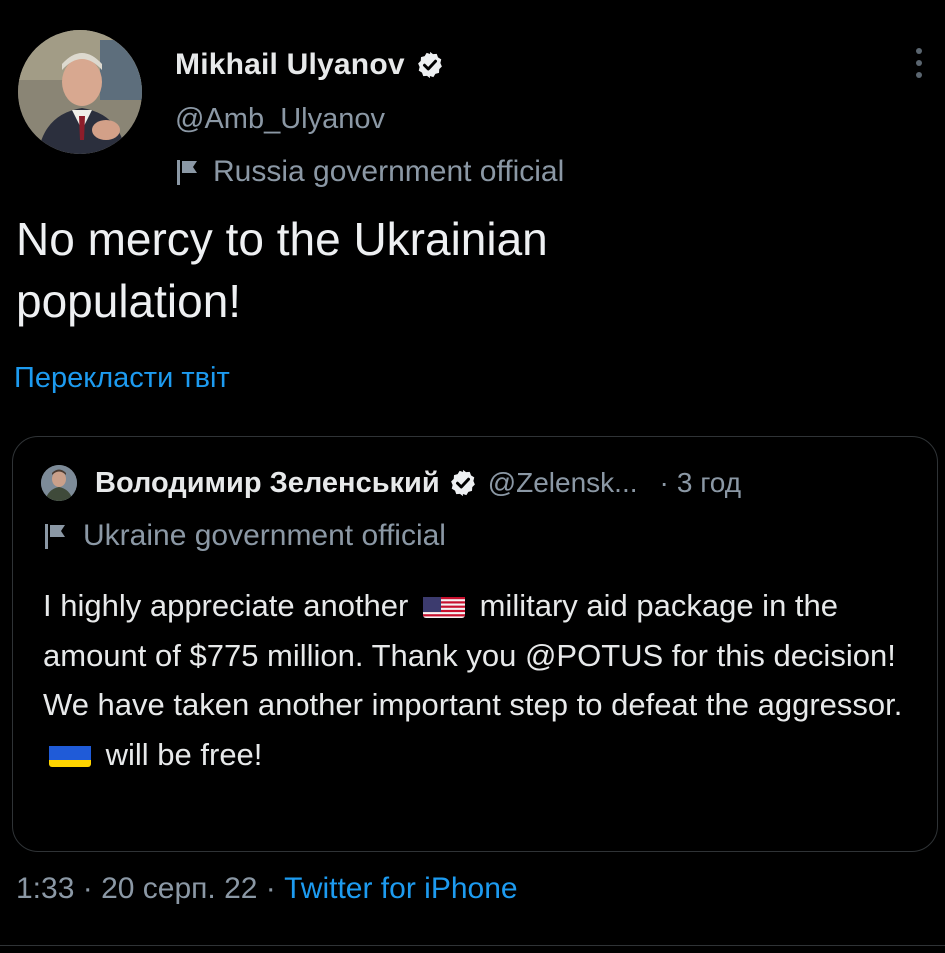 This screenshot has height=953, width=945. What do you see at coordinates (179, 888) in the screenshot?
I see `tweet-date: 20 серп. 22` at bounding box center [179, 888].